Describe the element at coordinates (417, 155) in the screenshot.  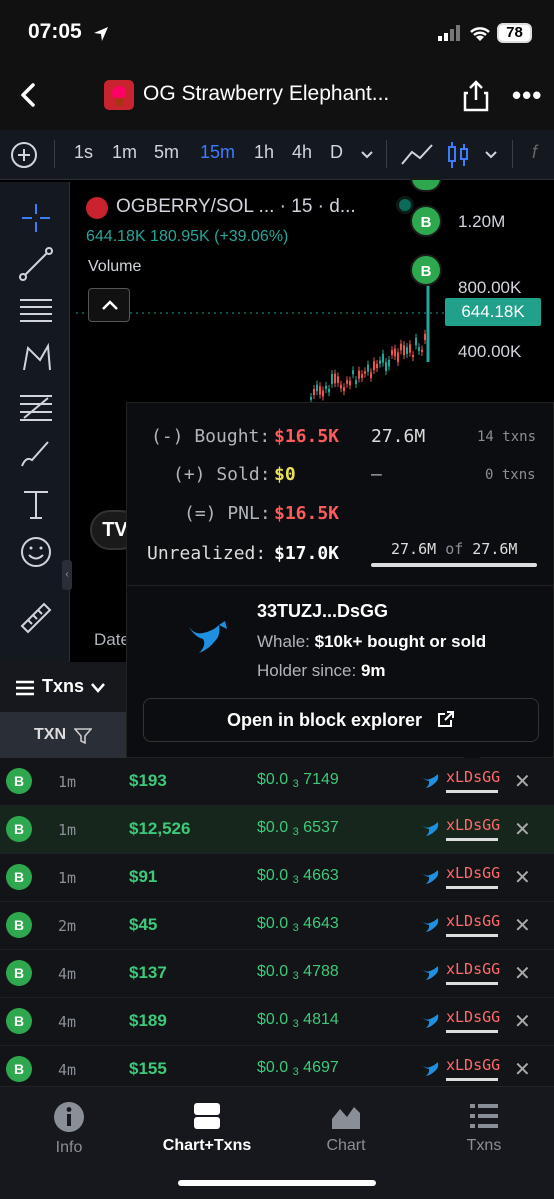
I see `line-chart-icon` at that location.